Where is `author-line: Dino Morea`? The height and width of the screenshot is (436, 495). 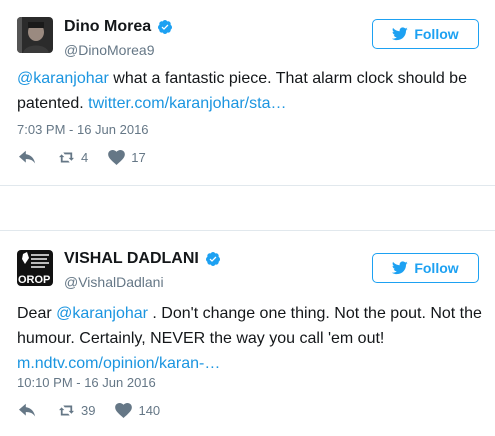
author-line: Dino Morea is located at coordinates (118, 27).